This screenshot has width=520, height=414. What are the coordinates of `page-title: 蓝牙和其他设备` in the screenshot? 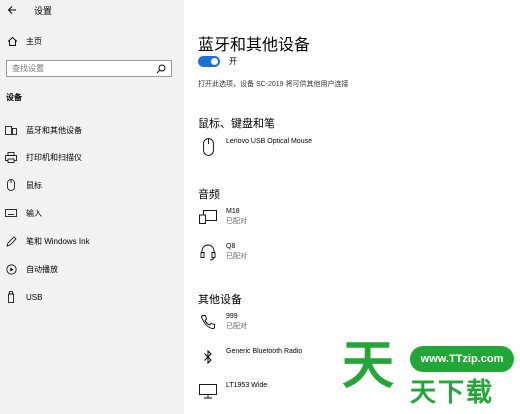 It's located at (254, 45).